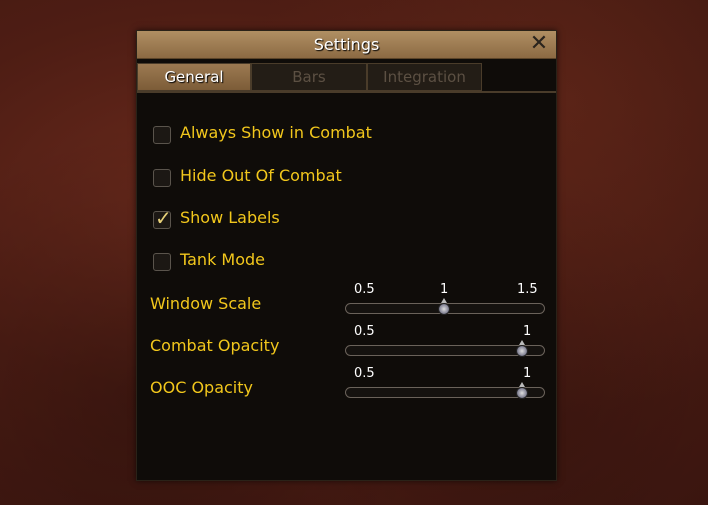 The height and width of the screenshot is (505, 708). What do you see at coordinates (444, 289) in the screenshot?
I see `slider-mid-label: 1` at bounding box center [444, 289].